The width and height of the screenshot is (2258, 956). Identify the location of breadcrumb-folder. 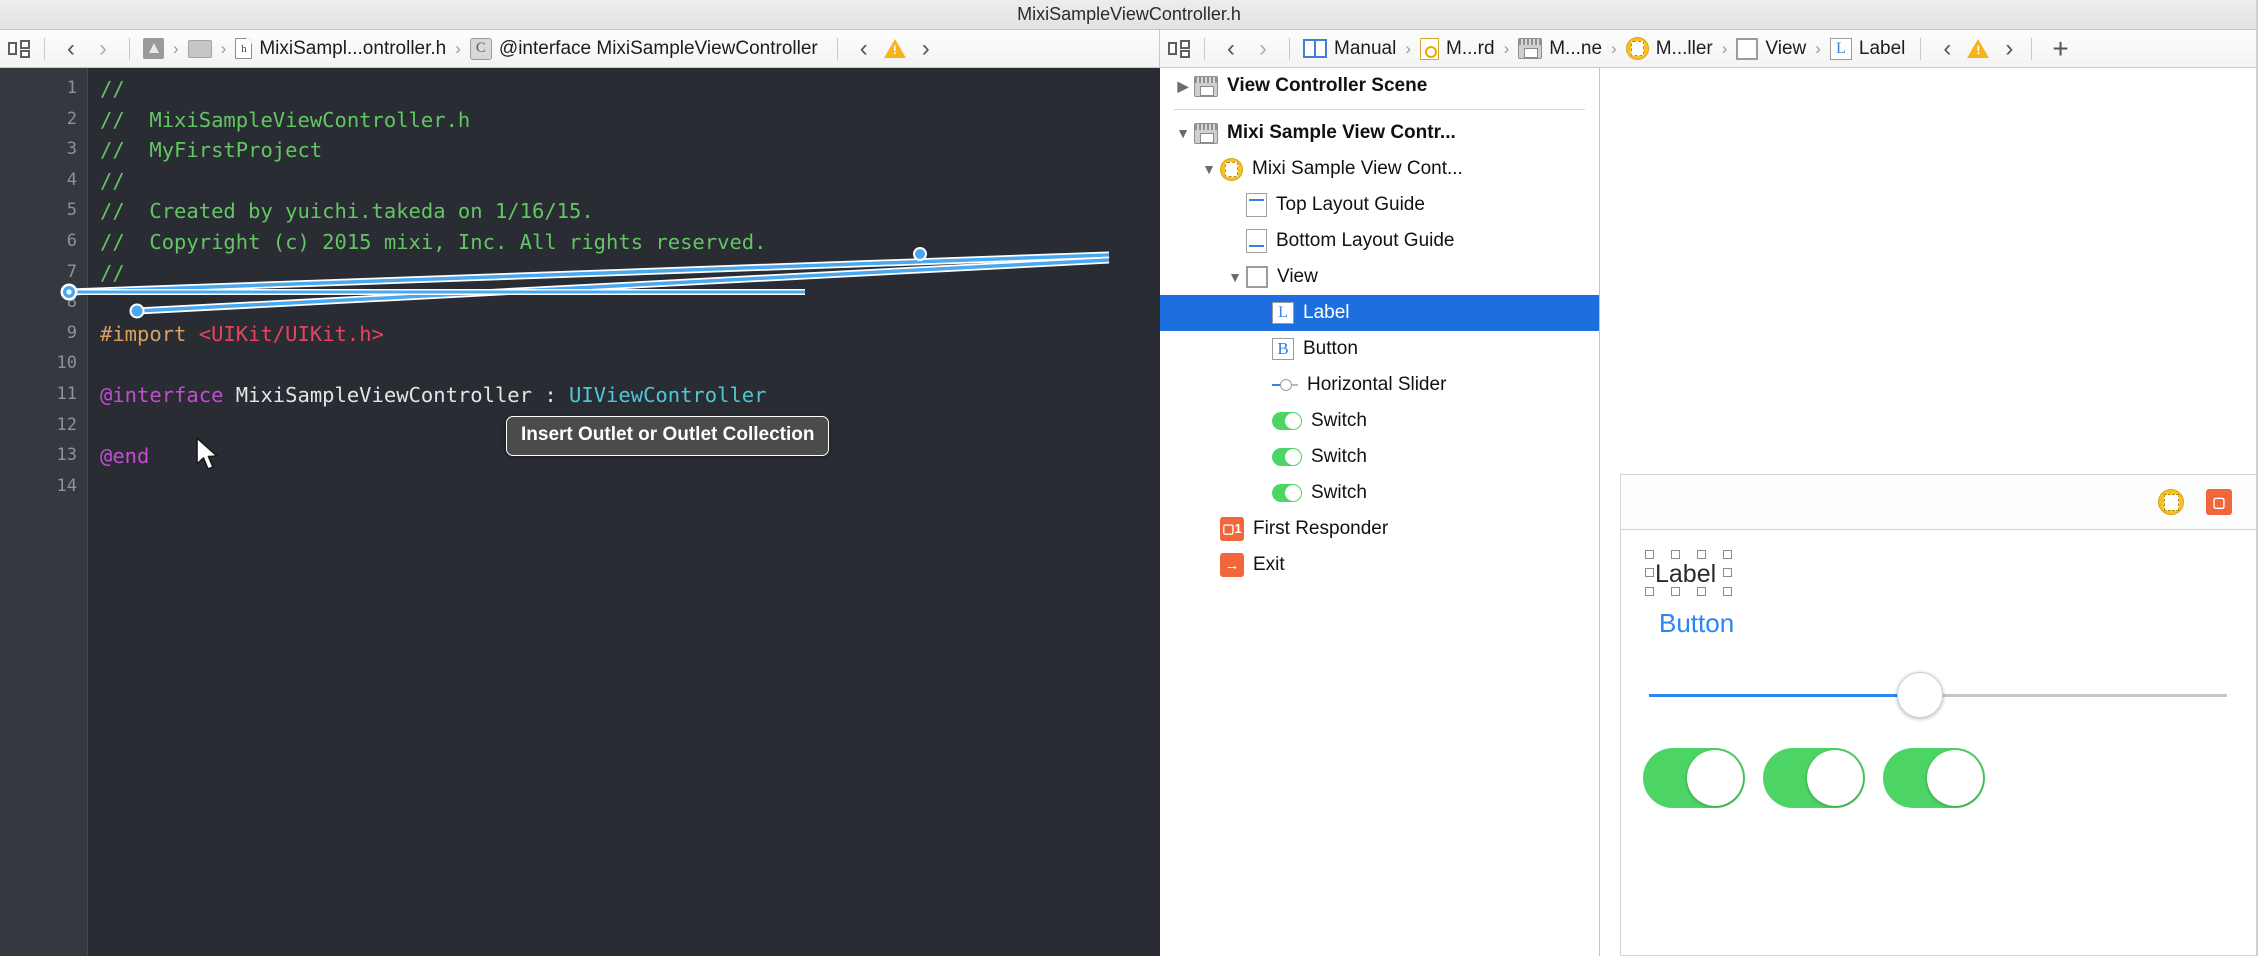
(200, 49).